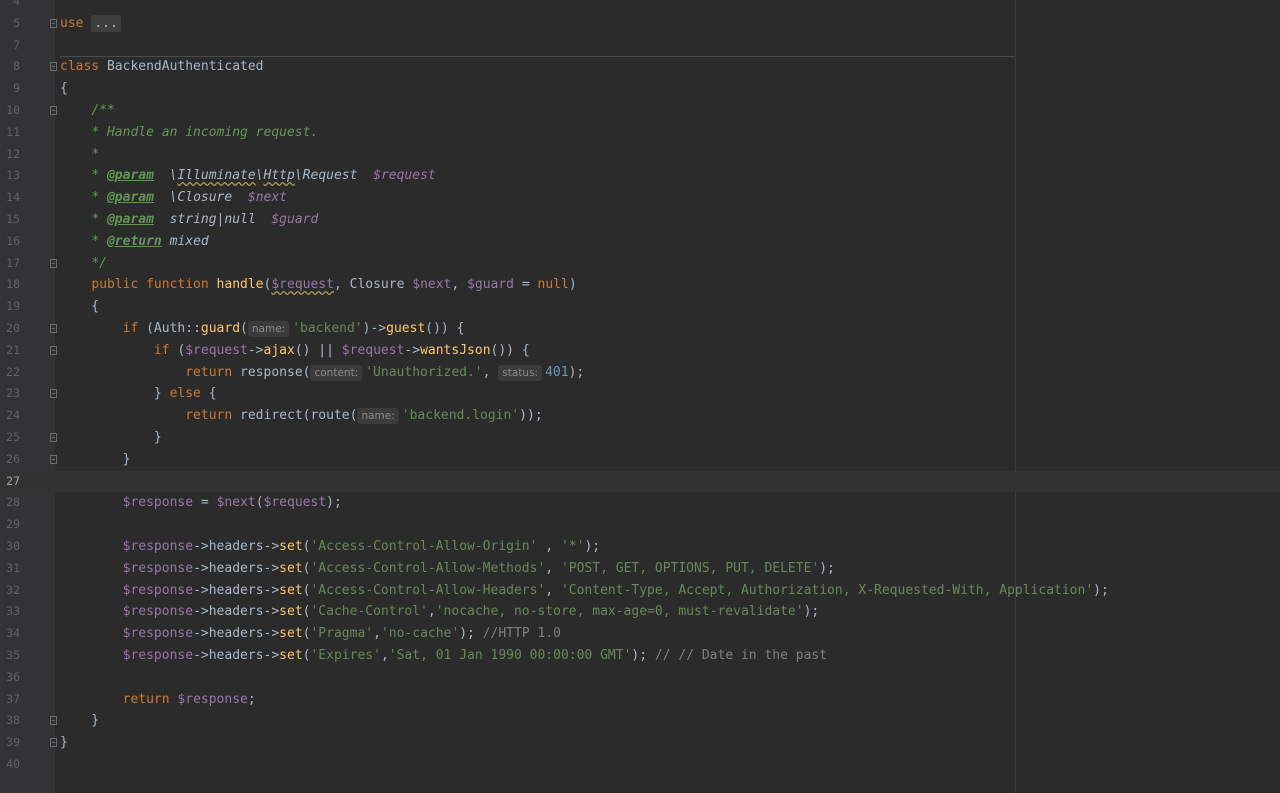 This screenshot has height=793, width=1280. What do you see at coordinates (640, 678) in the screenshot?
I see `code-line-36: 36` at bounding box center [640, 678].